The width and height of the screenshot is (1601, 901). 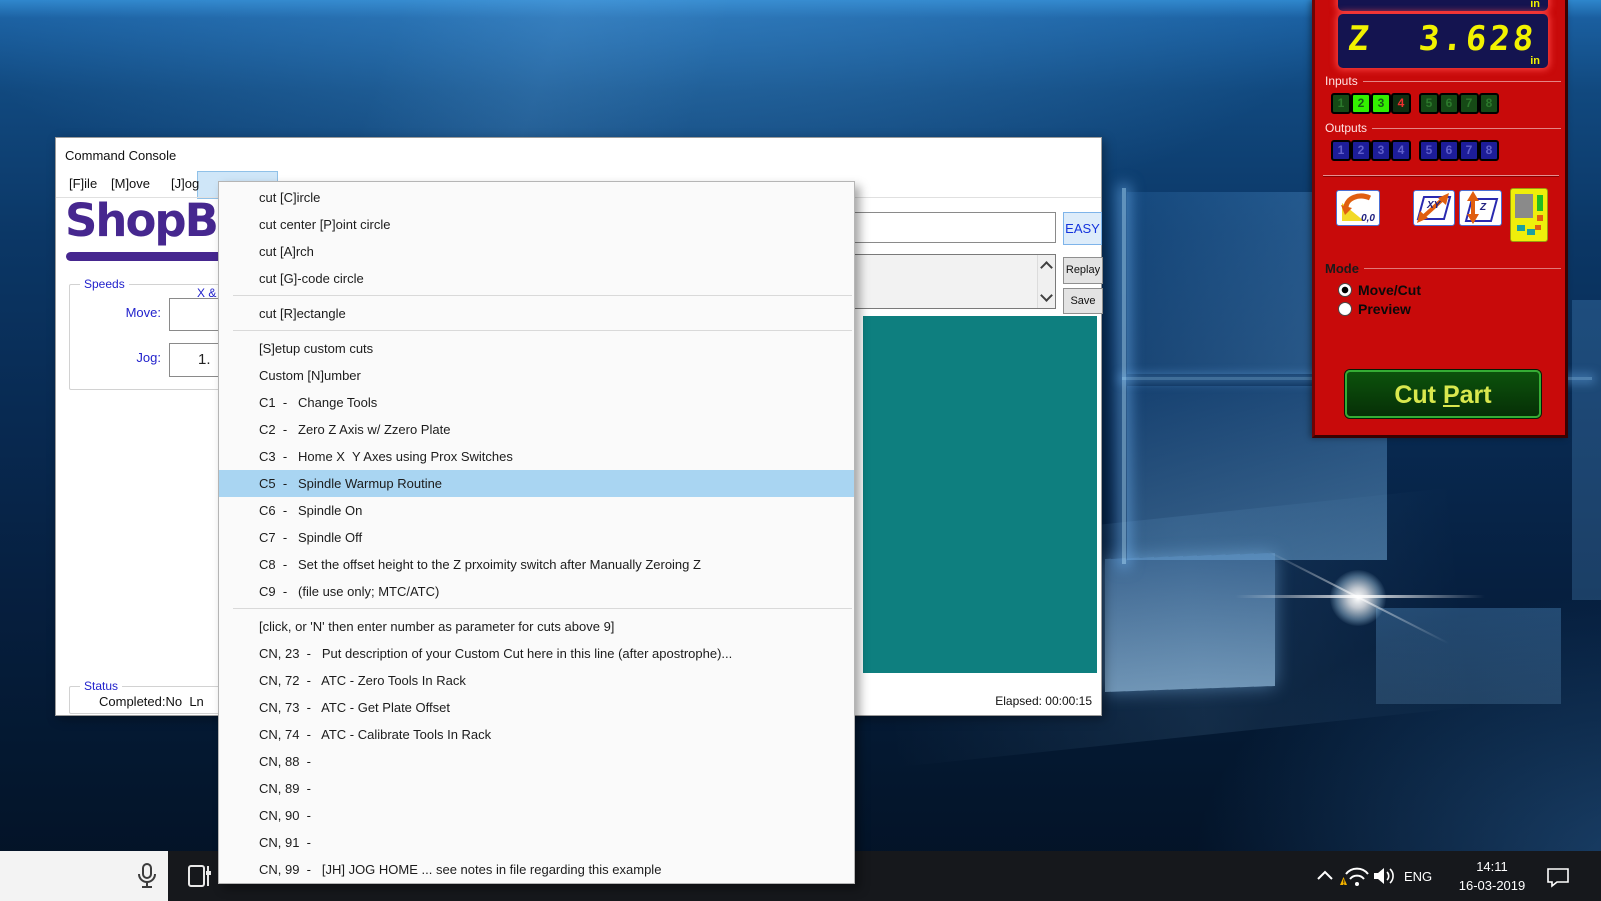 I want to click on menu-item: CN, 91 -, so click(x=536, y=842).